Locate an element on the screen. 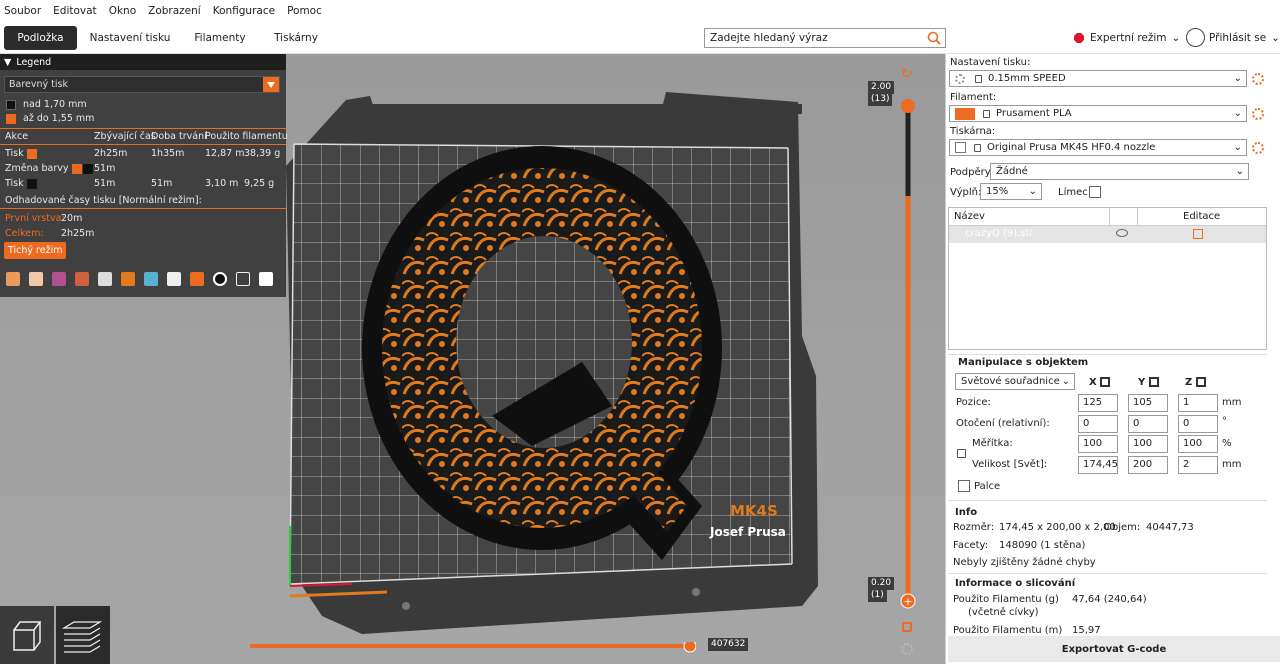  eye-icon is located at coordinates (1122, 233).